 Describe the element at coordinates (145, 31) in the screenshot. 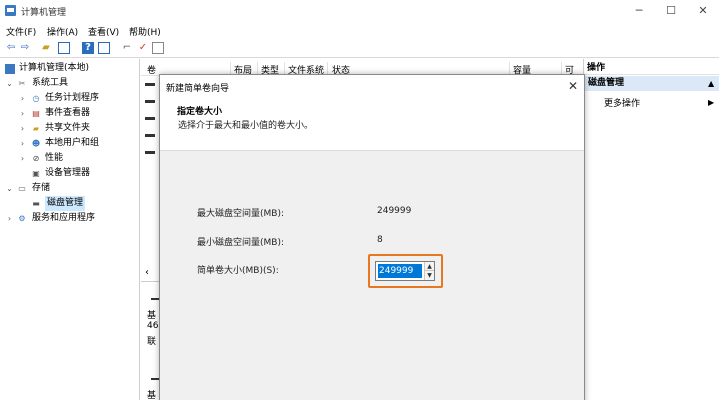

I see `menu-help: 帮助(H)` at that location.